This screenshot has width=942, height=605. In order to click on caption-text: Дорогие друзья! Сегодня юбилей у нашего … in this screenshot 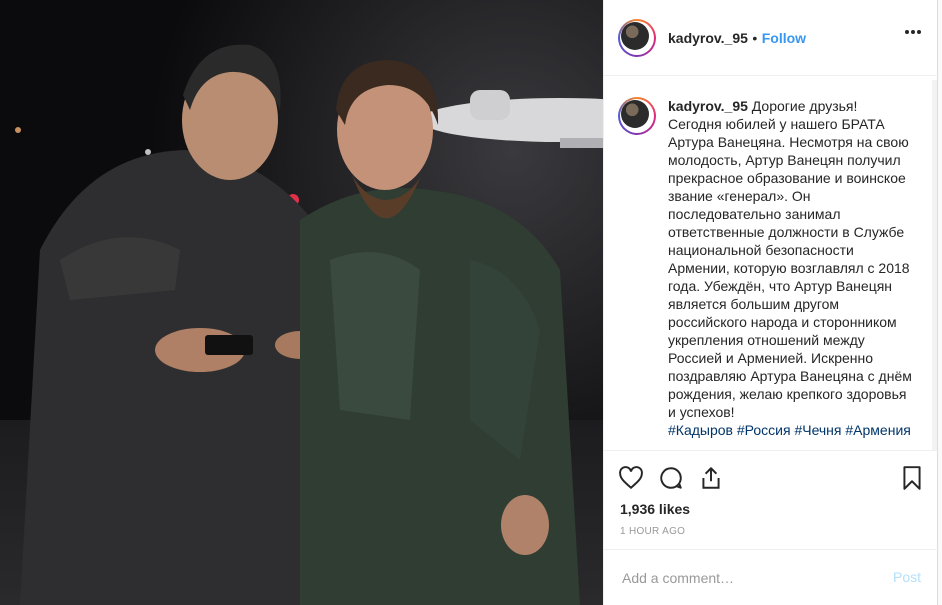, I will do `click(790, 259)`.